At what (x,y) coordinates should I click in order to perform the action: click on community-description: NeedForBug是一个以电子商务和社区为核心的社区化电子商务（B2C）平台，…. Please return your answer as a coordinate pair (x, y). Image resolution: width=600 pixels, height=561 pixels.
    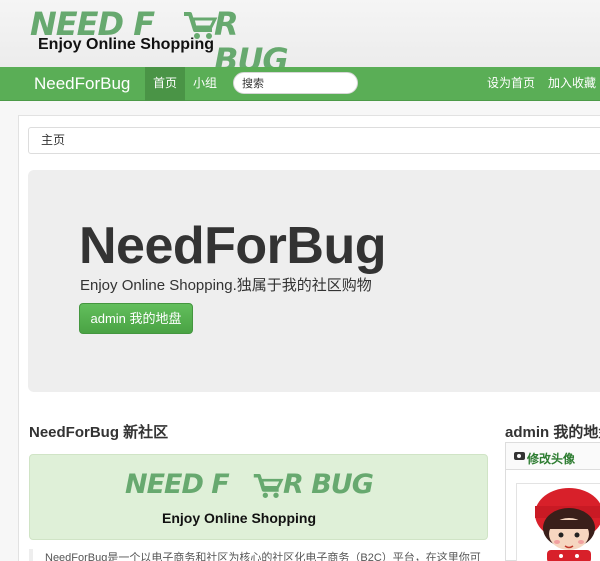
    Looking at the image, I should click on (258, 555).